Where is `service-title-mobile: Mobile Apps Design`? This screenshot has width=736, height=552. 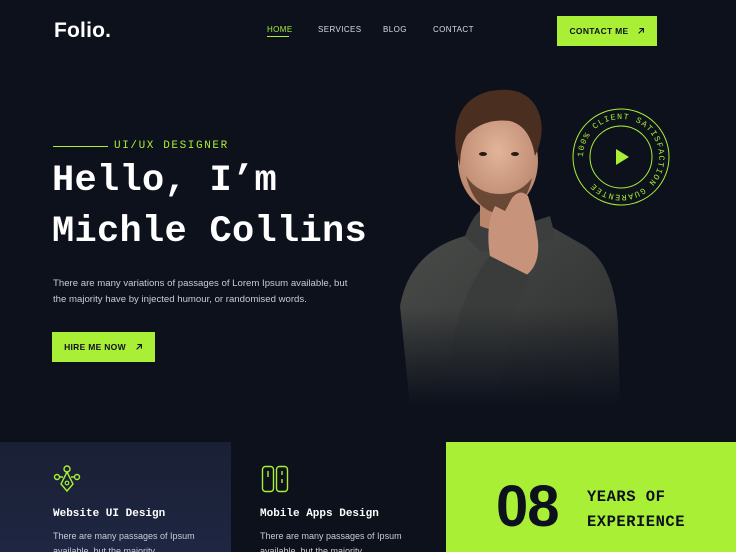
service-title-mobile: Mobile Apps Design is located at coordinates (319, 514).